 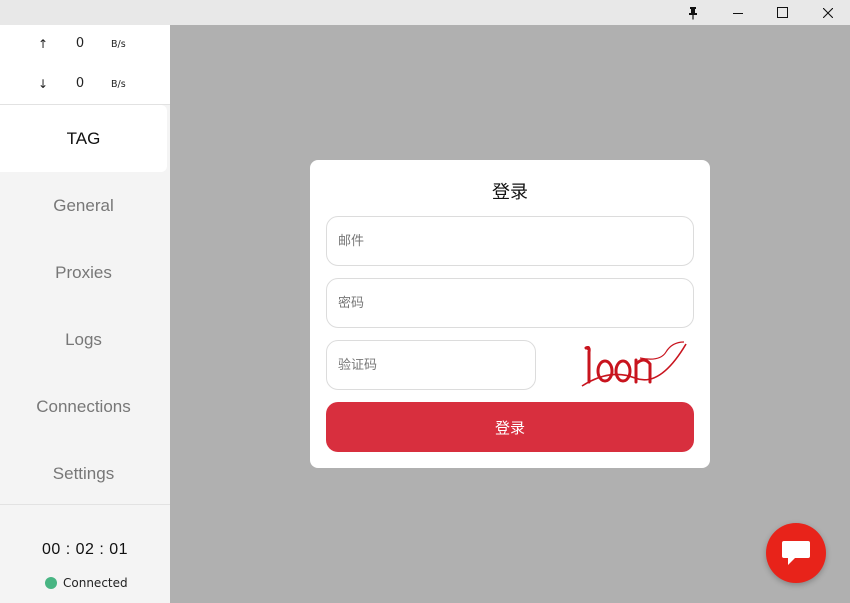 I want to click on dialog-title: 登录, so click(x=510, y=192).